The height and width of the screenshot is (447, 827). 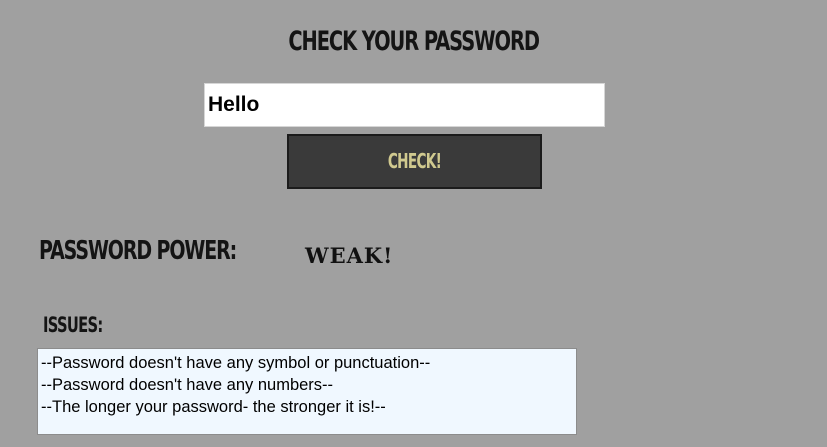 I want to click on check-button-label: CHECK!, so click(x=414, y=161).